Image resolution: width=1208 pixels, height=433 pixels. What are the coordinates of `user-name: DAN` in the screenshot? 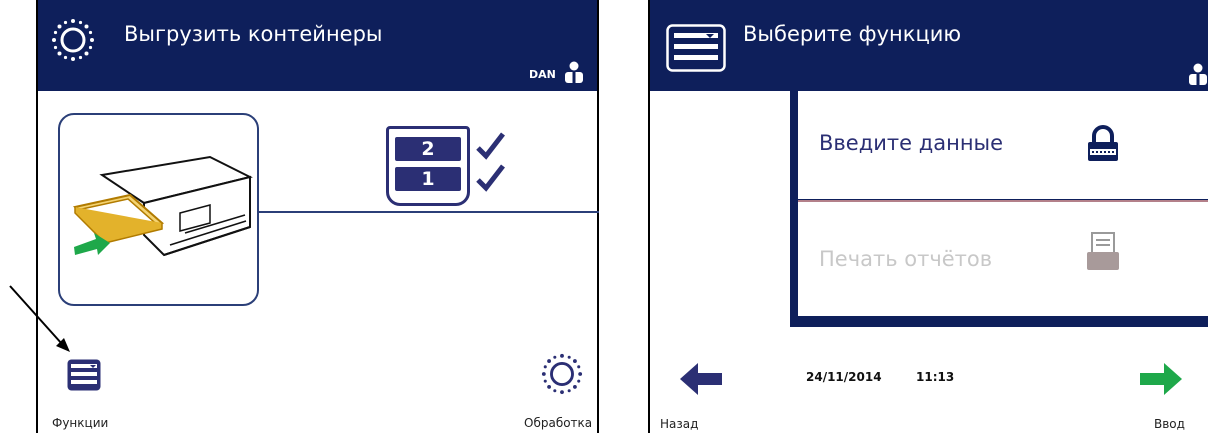 It's located at (542, 74).